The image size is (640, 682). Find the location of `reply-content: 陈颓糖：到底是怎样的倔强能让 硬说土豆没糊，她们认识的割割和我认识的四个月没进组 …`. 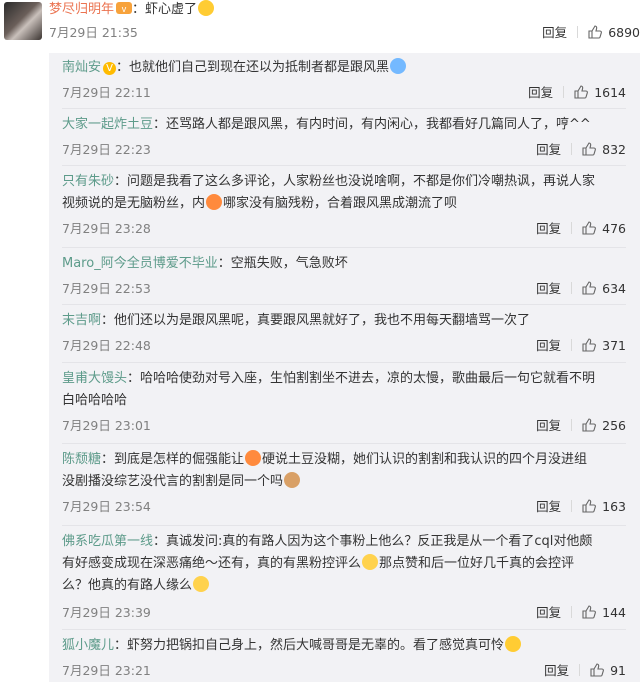

reply-content: 陈颓糖：到底是怎样的倔强能让 硬说土豆没糊，她们认识的割割和我认识的四个月没进组 … is located at coordinates (344, 471).